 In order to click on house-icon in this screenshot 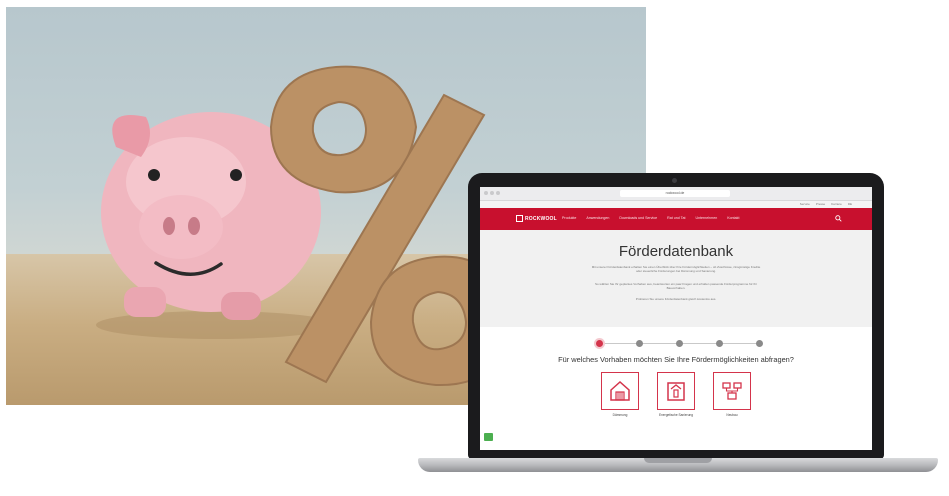, I will do `click(620, 390)`.